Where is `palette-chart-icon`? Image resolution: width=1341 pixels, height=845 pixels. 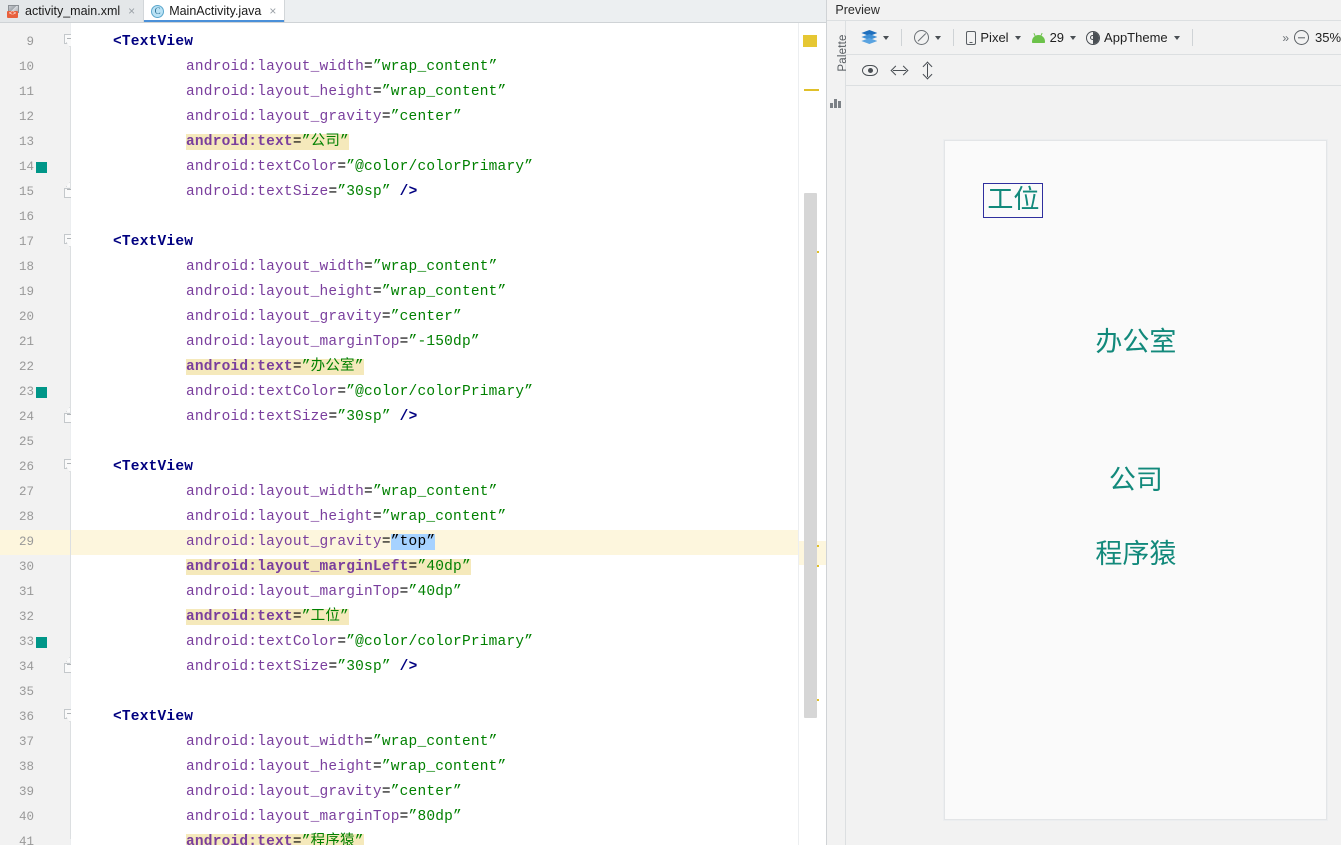 palette-chart-icon is located at coordinates (836, 102).